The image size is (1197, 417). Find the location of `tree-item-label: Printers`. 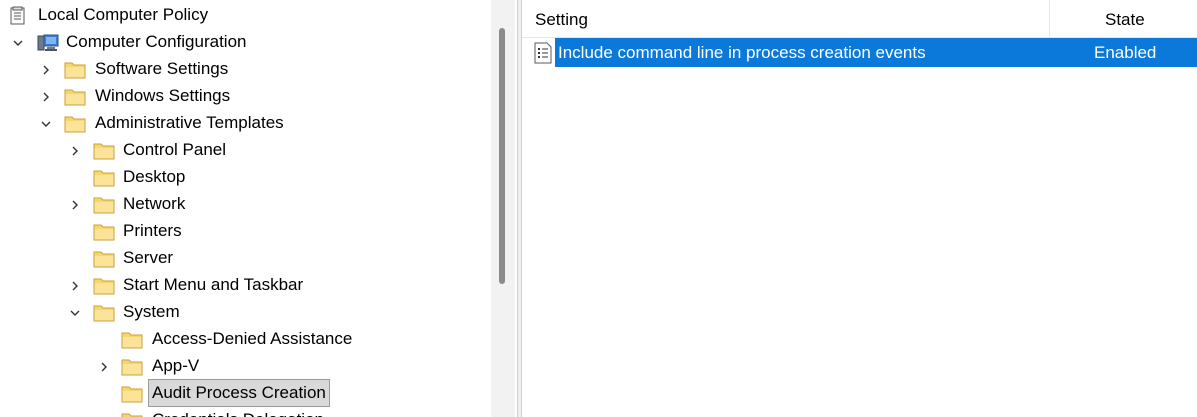

tree-item-label: Printers is located at coordinates (152, 230).